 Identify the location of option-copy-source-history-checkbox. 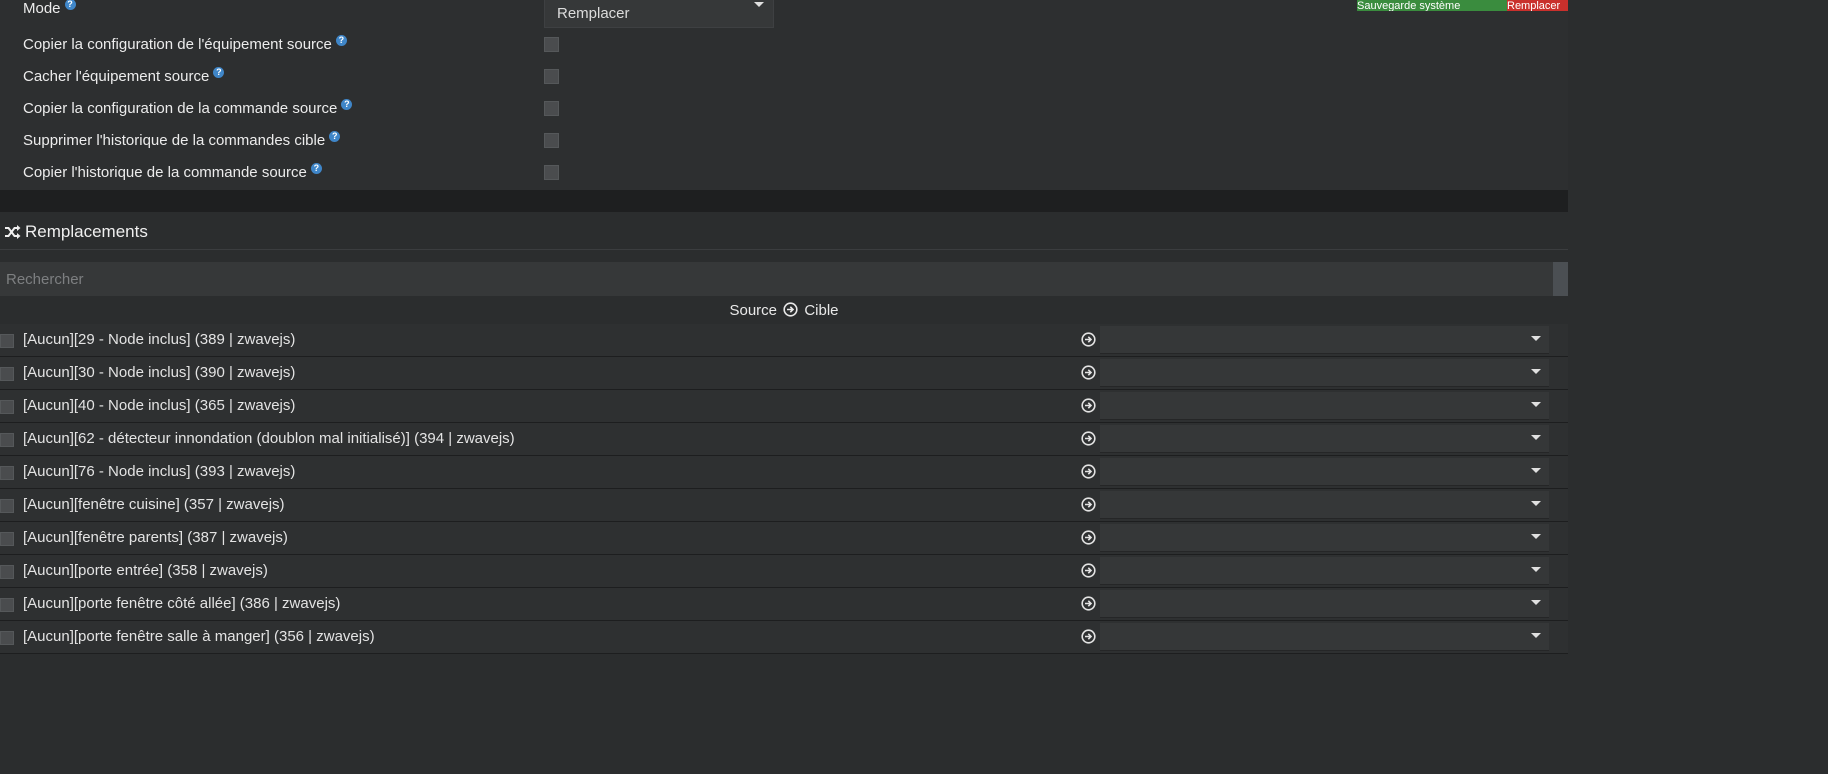
(551, 172).